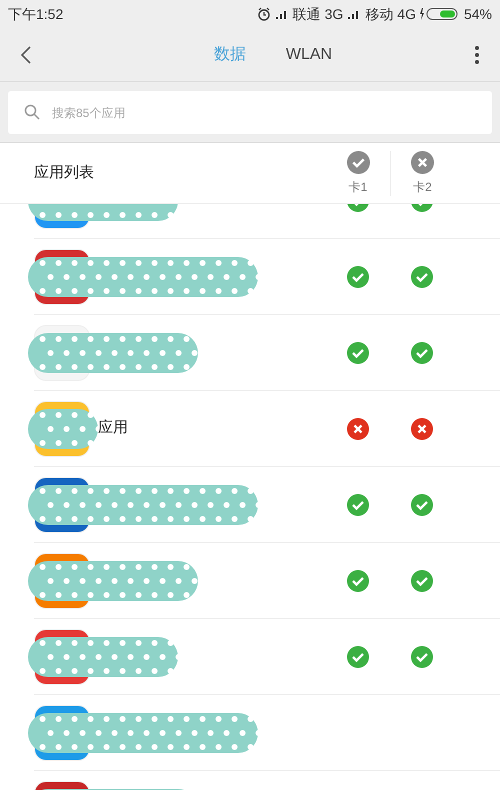 This screenshot has width=500, height=790. Describe the element at coordinates (422, 187) in the screenshot. I see `column-label: 卡2` at that location.